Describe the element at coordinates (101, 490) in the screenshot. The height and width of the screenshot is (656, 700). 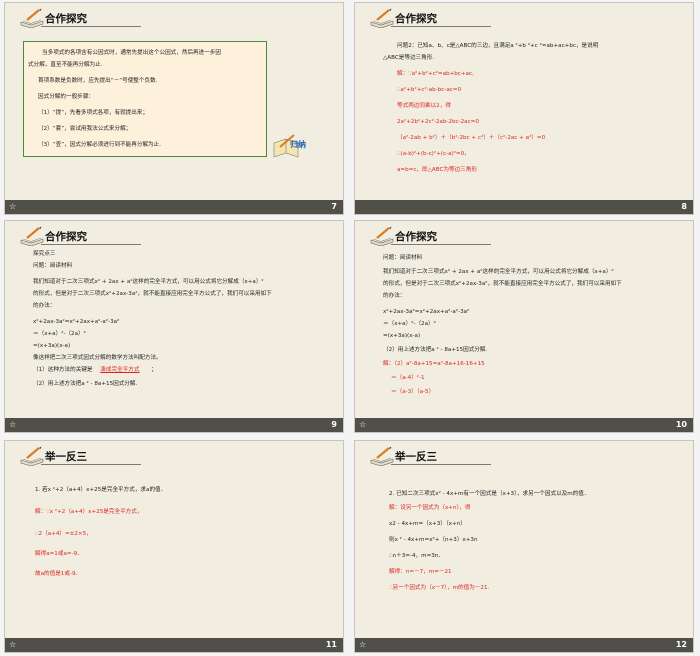
I see `text-line: 1. 若x ²+2（a+4）x+25是完全平方式，求a的值．` at that location.